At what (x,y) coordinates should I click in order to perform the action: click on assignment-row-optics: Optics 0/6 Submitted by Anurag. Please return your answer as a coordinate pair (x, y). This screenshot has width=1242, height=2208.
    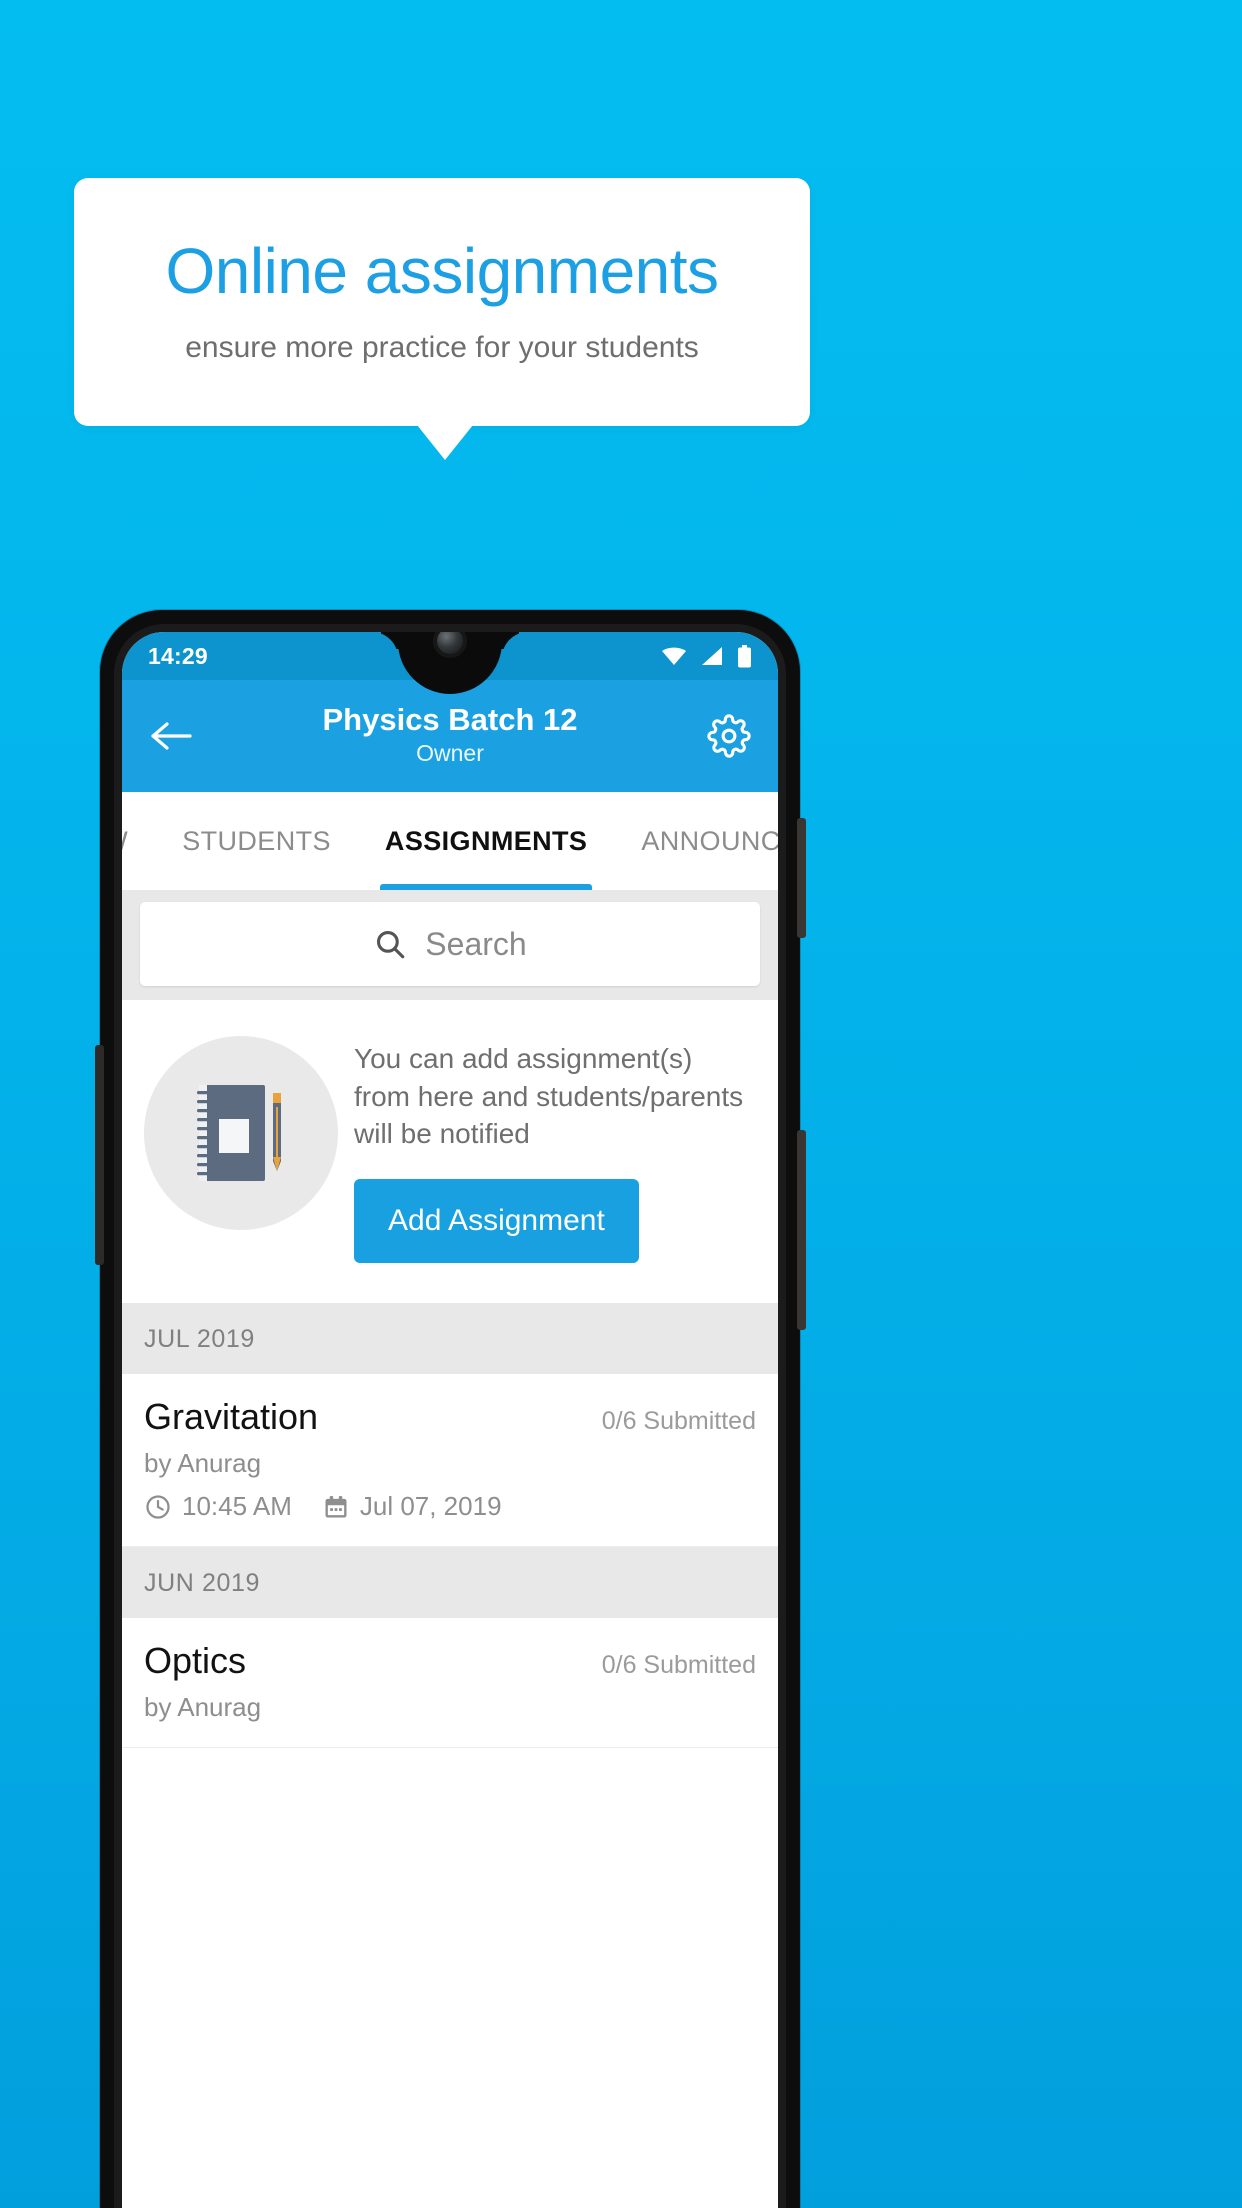
    Looking at the image, I should click on (450, 1683).